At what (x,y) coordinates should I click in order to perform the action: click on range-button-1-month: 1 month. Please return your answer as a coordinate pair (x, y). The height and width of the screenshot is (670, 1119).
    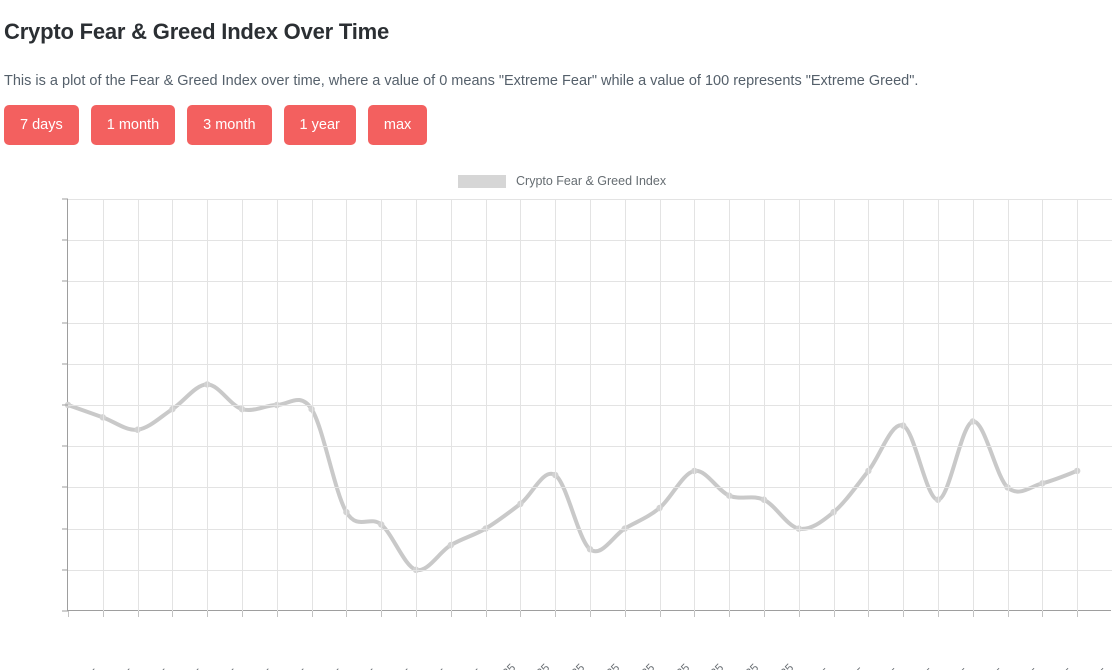
    Looking at the image, I should click on (133, 125).